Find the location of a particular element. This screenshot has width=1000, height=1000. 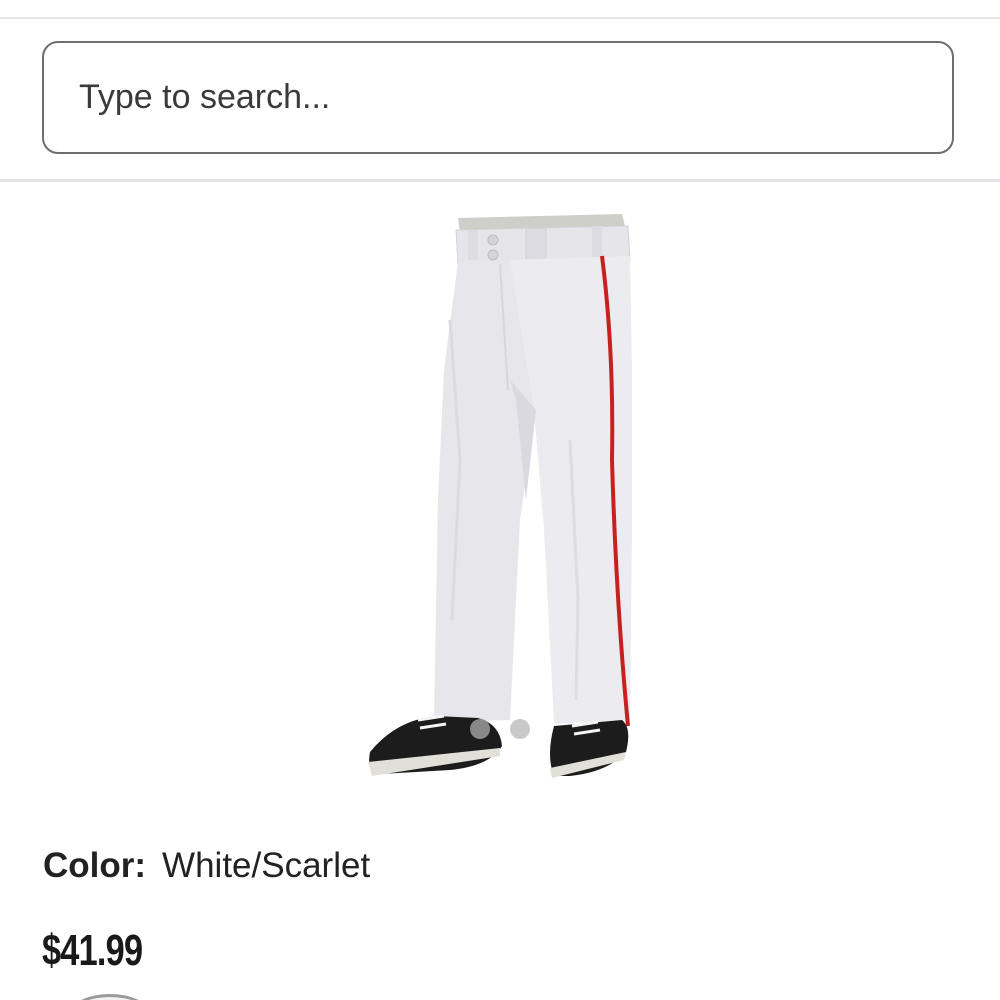

color-label: Color: is located at coordinates (95, 865).